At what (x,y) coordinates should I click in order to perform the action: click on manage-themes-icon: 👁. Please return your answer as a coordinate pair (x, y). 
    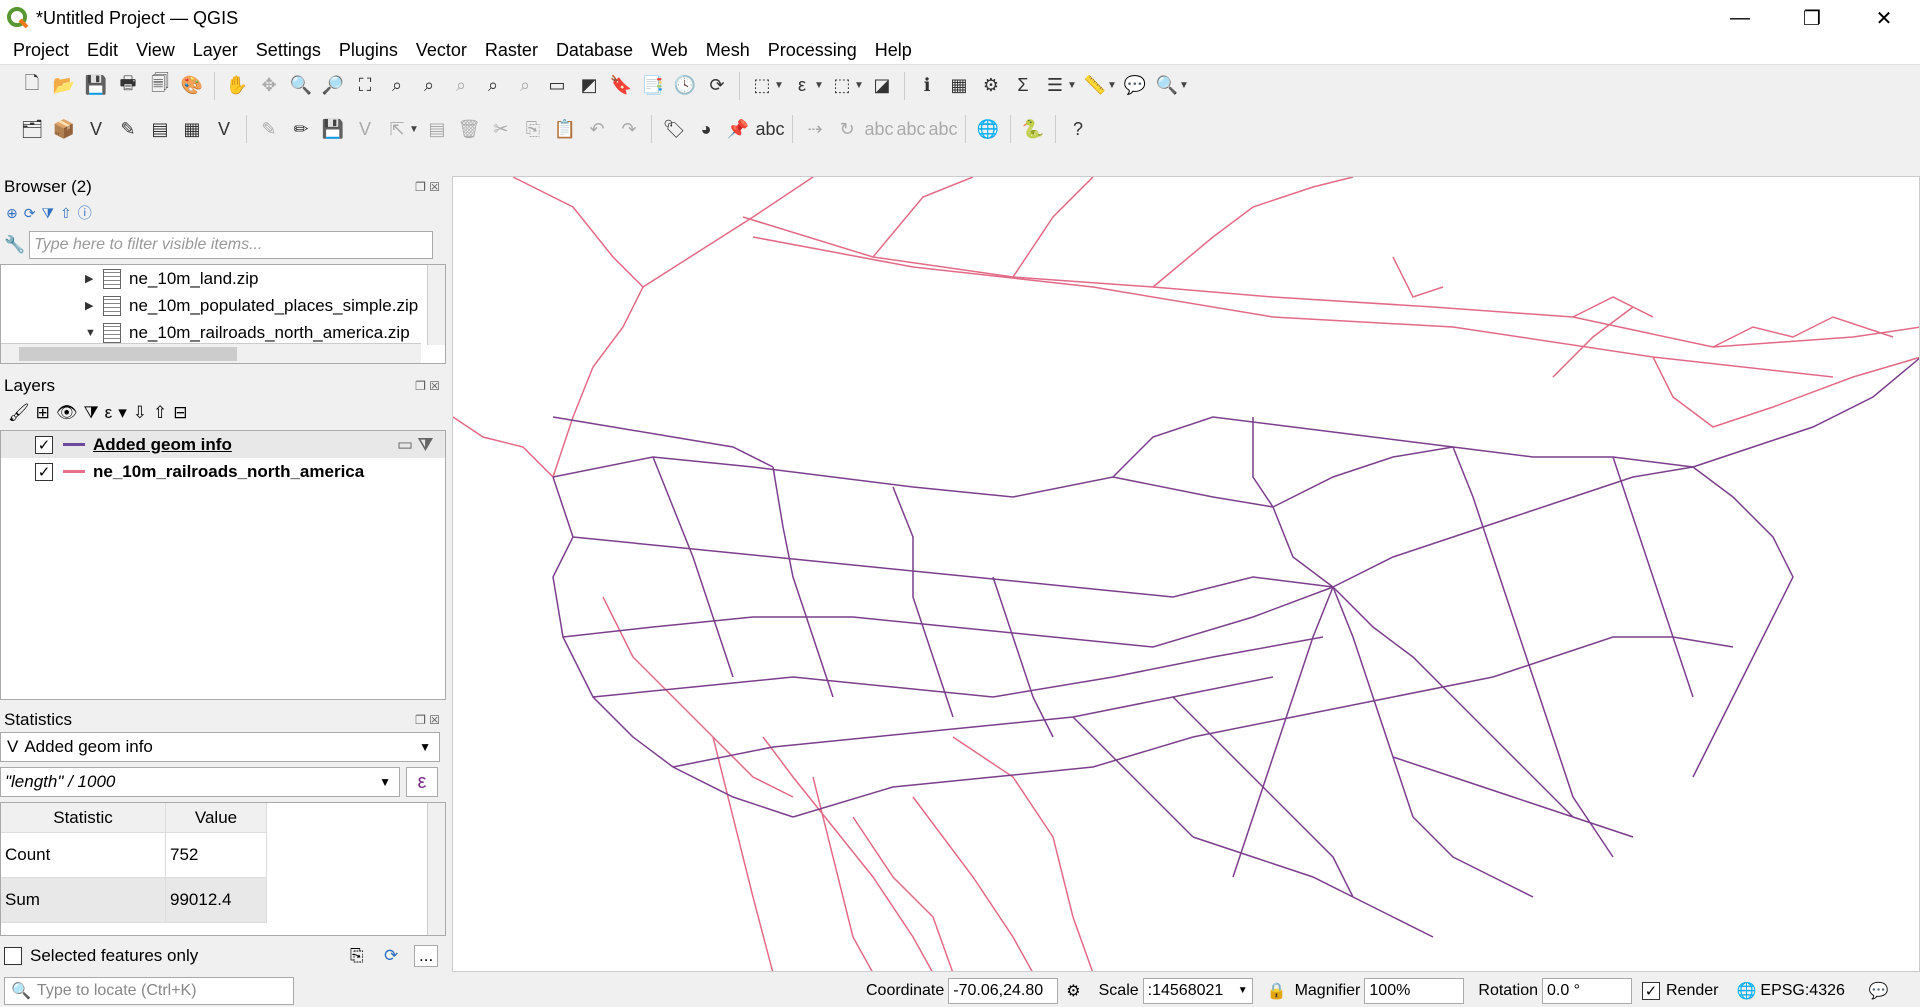
    Looking at the image, I should click on (67, 413).